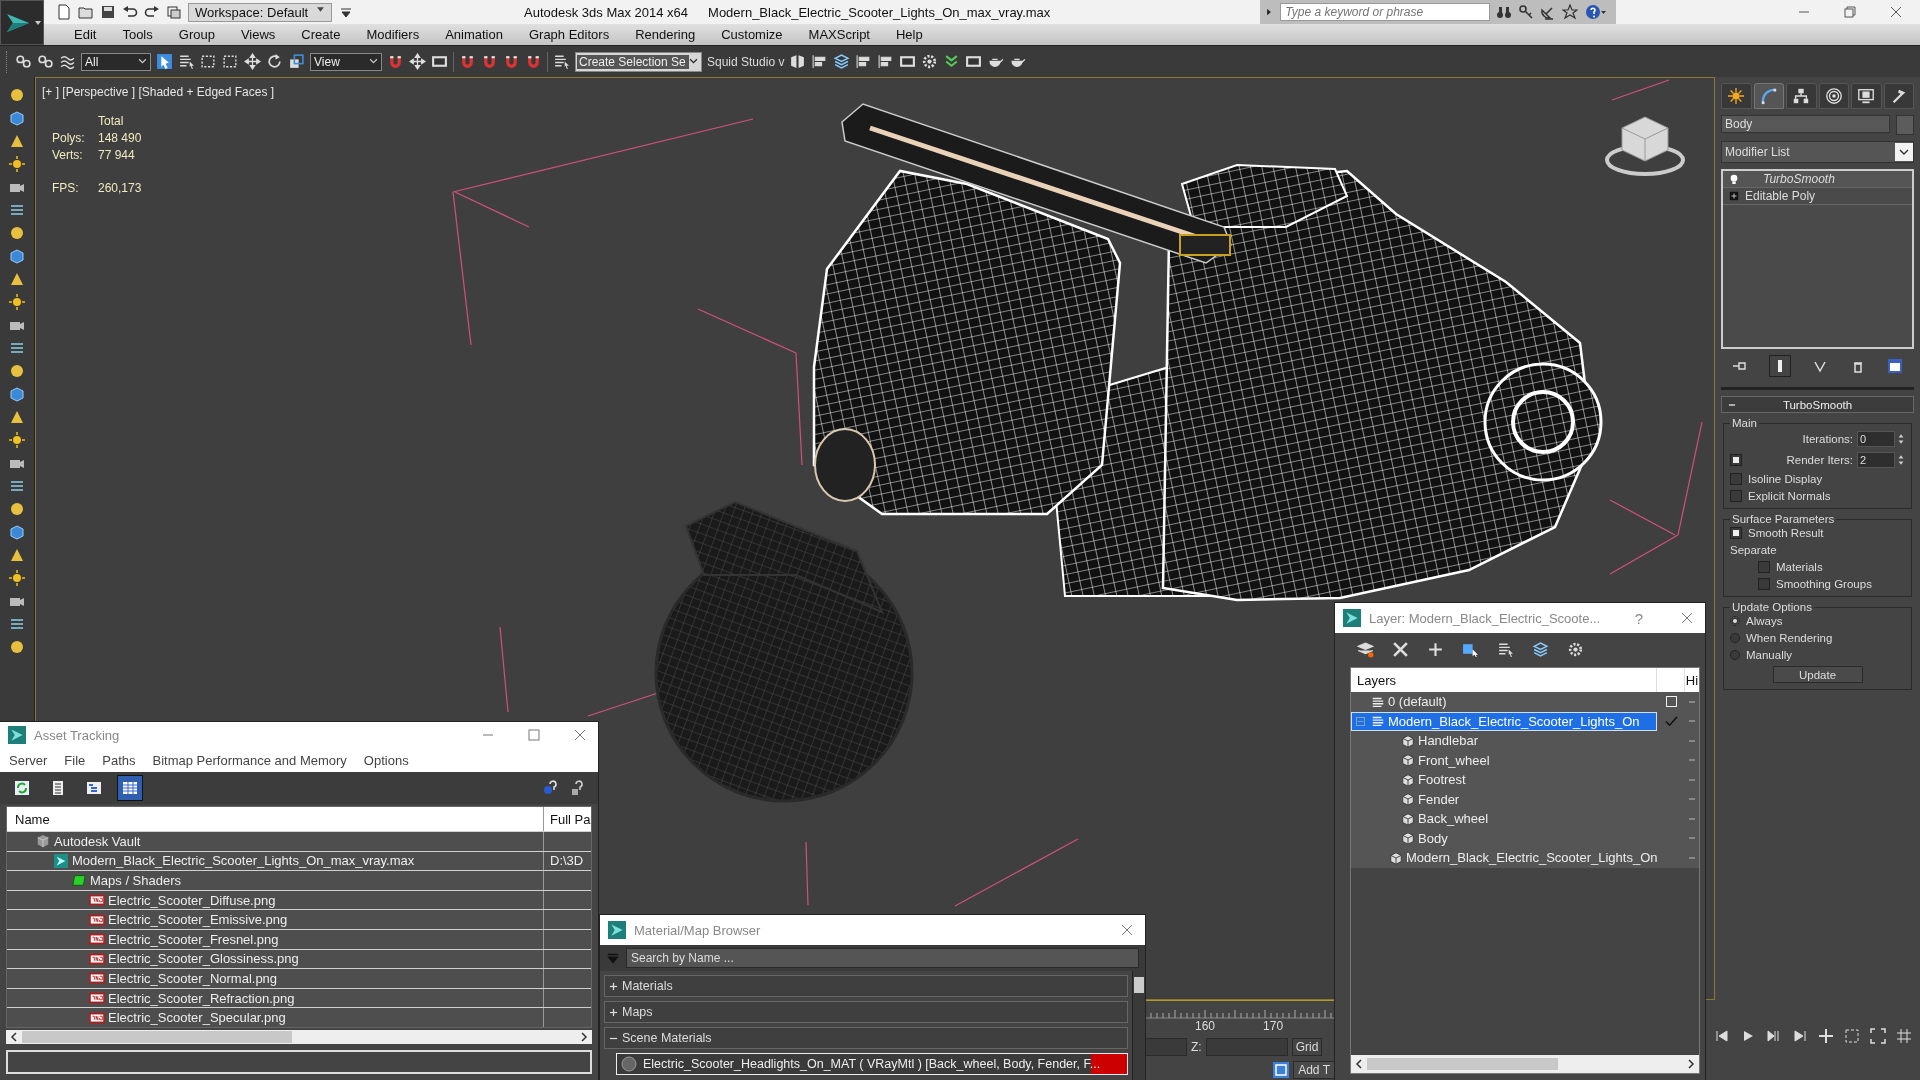  What do you see at coordinates (1878, 1036) in the screenshot?
I see `maximize-viewport-icon` at bounding box center [1878, 1036].